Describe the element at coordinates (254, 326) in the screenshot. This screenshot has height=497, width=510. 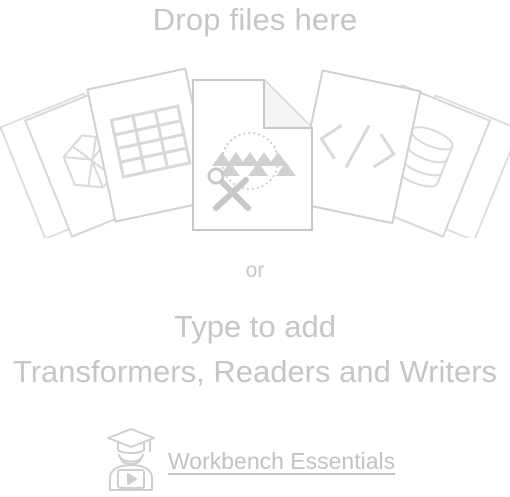
I see `type-to-add-line: Type to add` at that location.